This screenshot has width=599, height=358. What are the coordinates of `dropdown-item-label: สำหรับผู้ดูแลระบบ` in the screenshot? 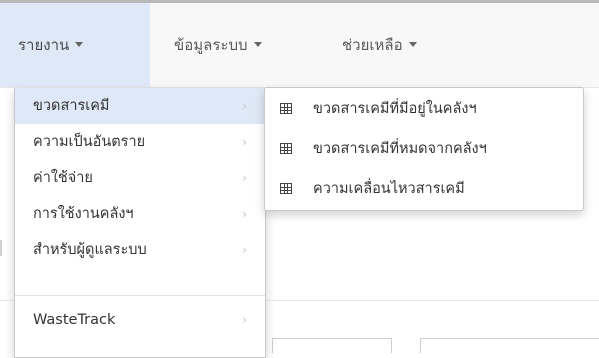 It's located at (90, 250).